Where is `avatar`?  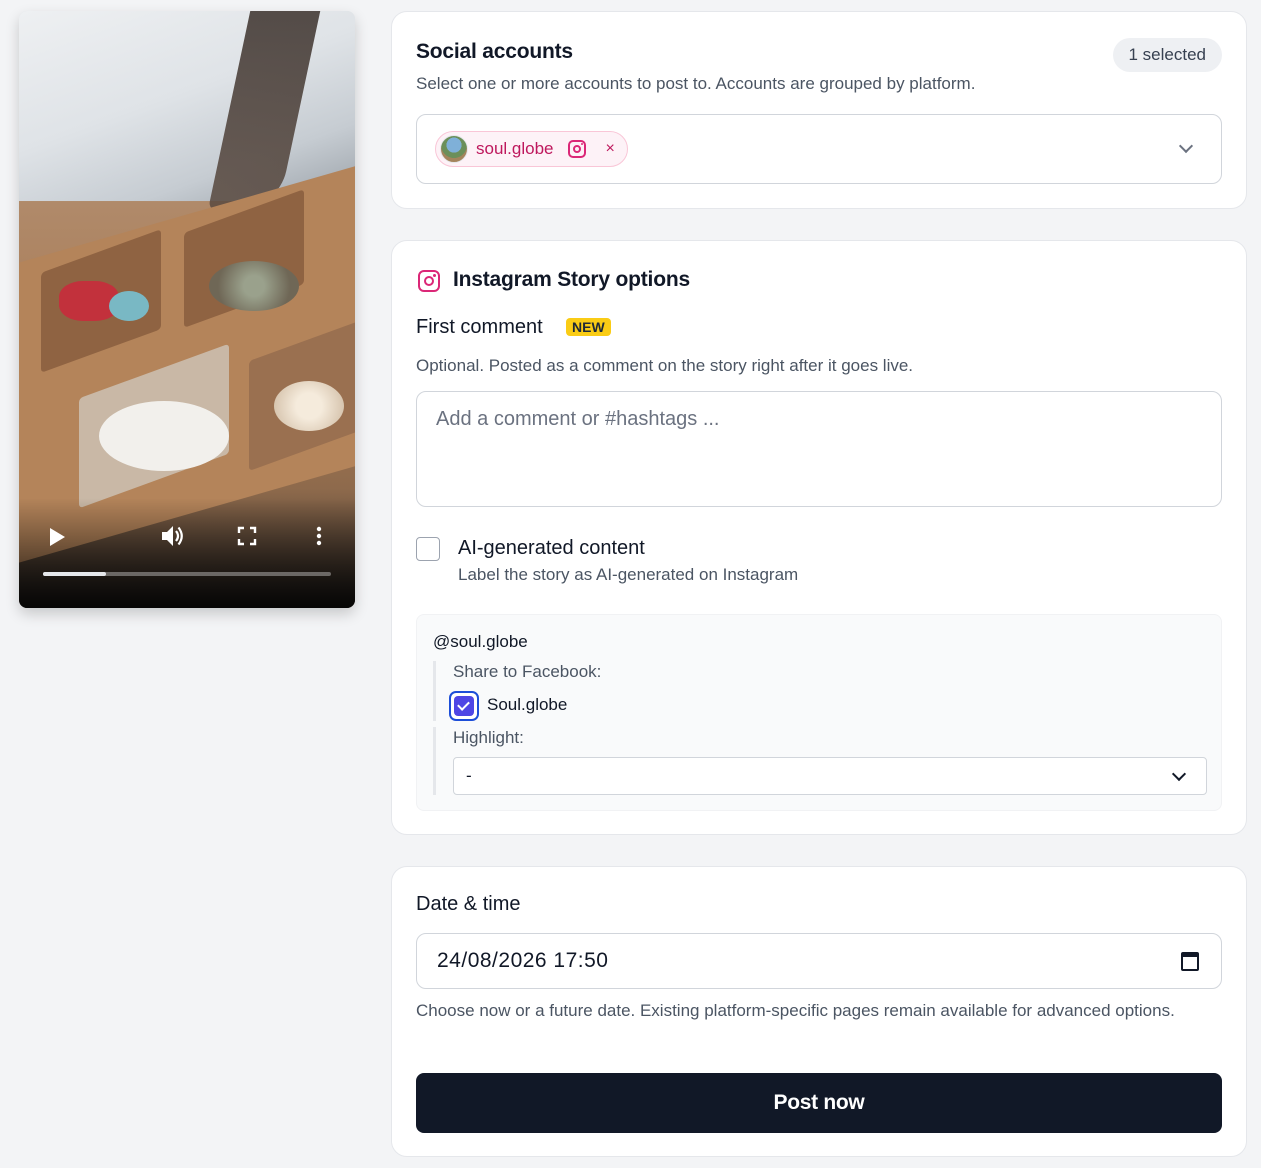
avatar is located at coordinates (454, 149).